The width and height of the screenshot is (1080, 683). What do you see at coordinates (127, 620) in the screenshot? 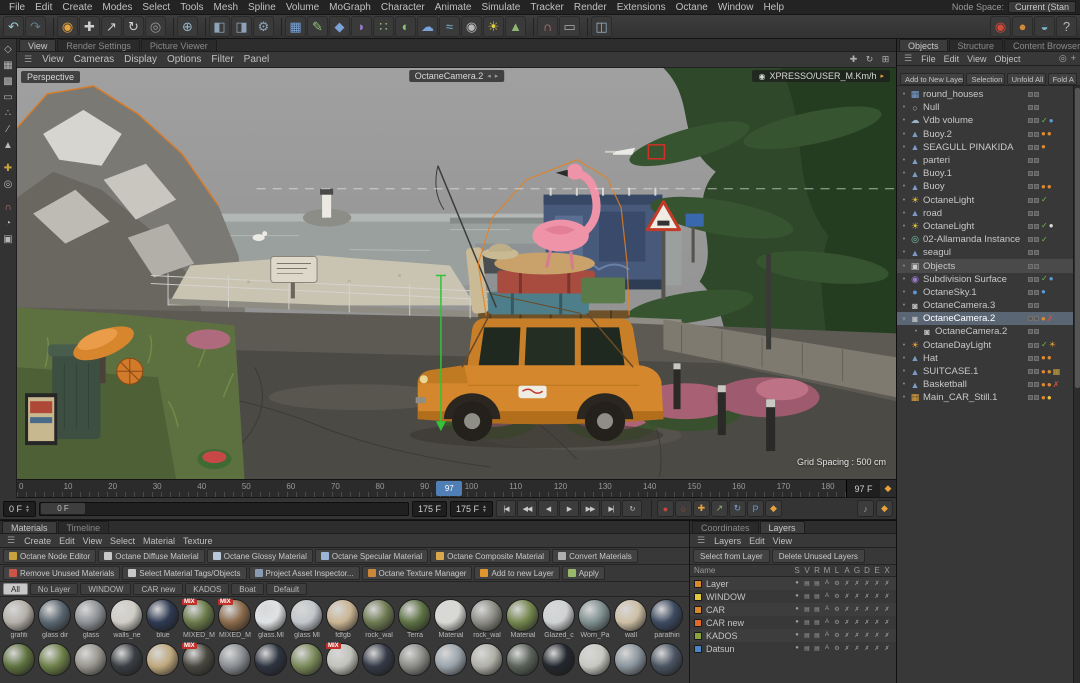
I see `material-thumb: walls_ne` at bounding box center [127, 620].